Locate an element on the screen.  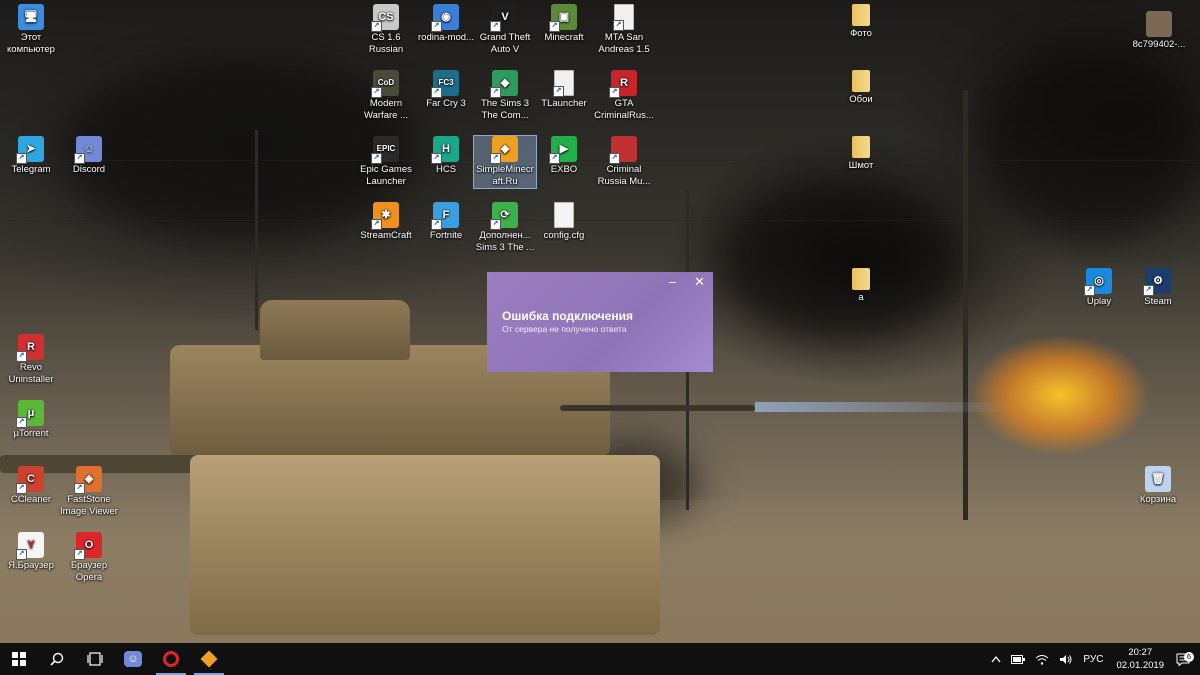
opera-icon is located at coordinates (171, 659).